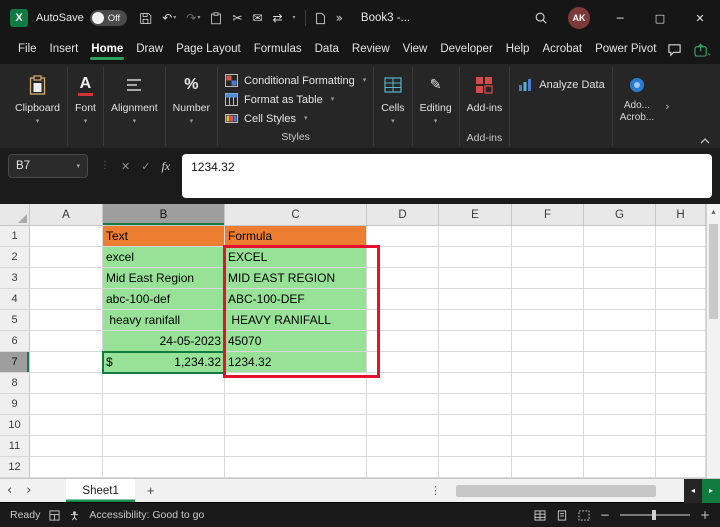  What do you see at coordinates (28, 490) in the screenshot?
I see `sheet-nav-right-icon: ›` at bounding box center [28, 490].